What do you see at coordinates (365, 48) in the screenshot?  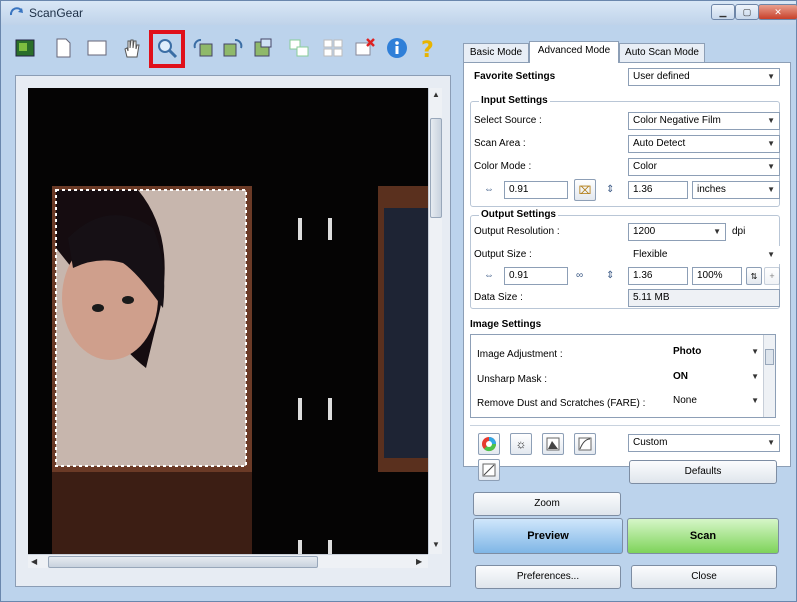 I see `remove-crop-frame-button` at bounding box center [365, 48].